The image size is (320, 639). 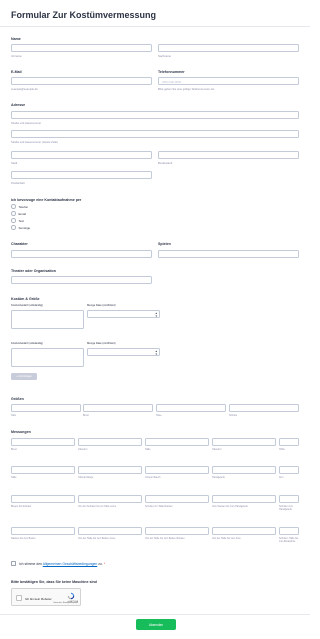 I want to click on contact-option-phone: Telefon, so click(x=19, y=206).